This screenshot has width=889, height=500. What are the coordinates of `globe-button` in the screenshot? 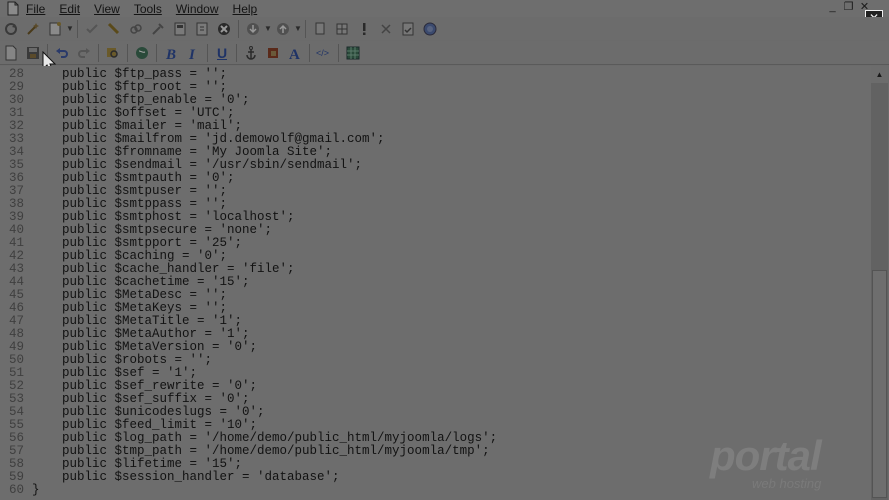 It's located at (430, 29).